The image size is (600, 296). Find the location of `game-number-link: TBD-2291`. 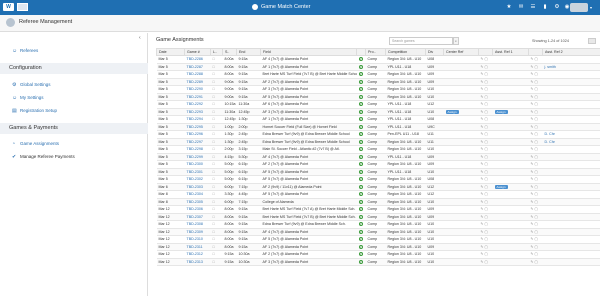

game-number-link: TBD-2291 is located at coordinates (197, 97).